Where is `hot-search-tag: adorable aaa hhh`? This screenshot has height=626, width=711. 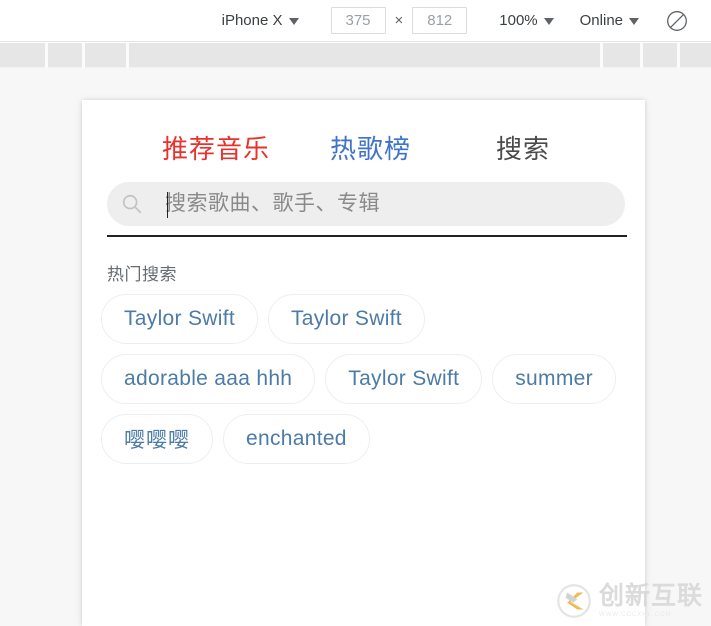
hot-search-tag: adorable aaa hhh is located at coordinates (208, 379).